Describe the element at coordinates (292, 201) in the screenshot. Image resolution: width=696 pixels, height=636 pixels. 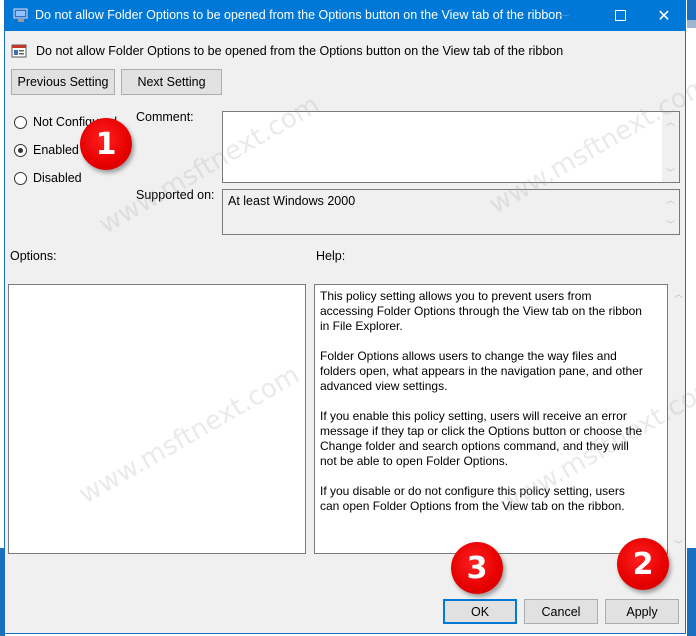
I see `supported-on-value: At least Windows 2000` at that location.